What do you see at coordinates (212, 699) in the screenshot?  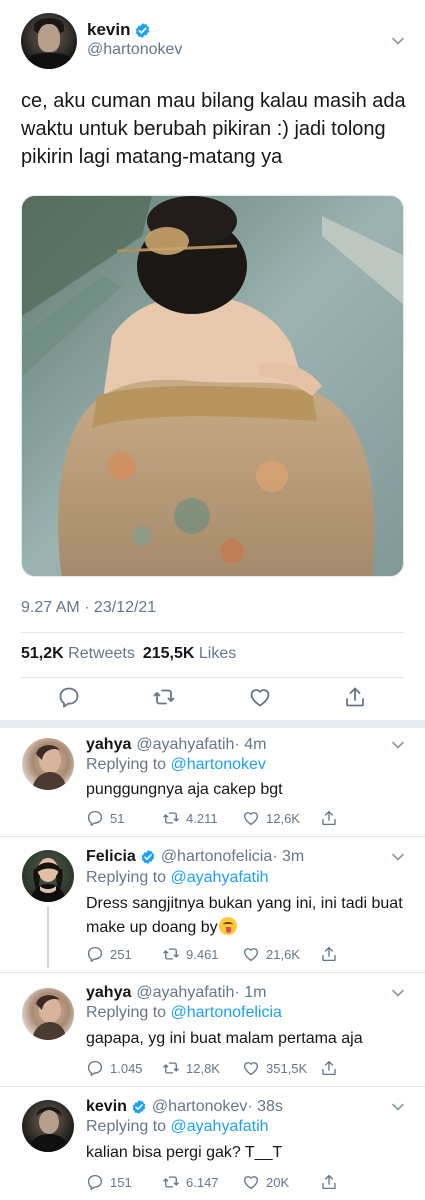 I see `tweet-actions` at bounding box center [212, 699].